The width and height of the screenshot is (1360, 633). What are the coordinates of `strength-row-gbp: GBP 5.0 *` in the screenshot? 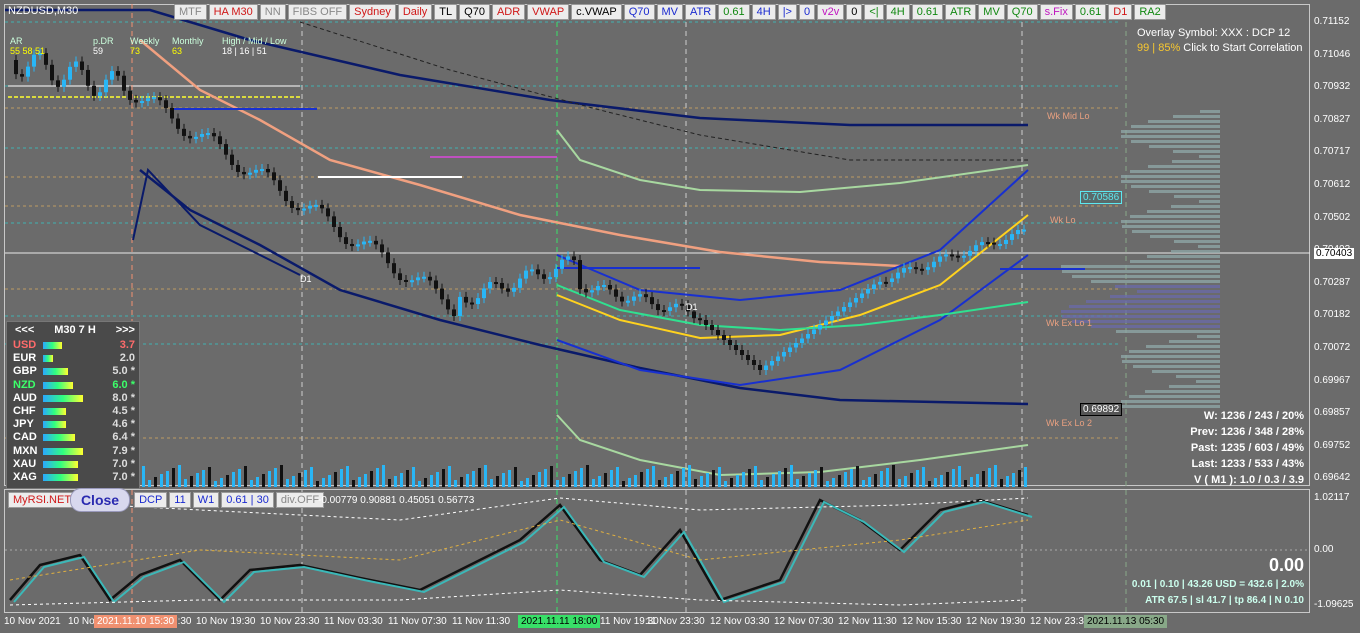 It's located at (75, 371).